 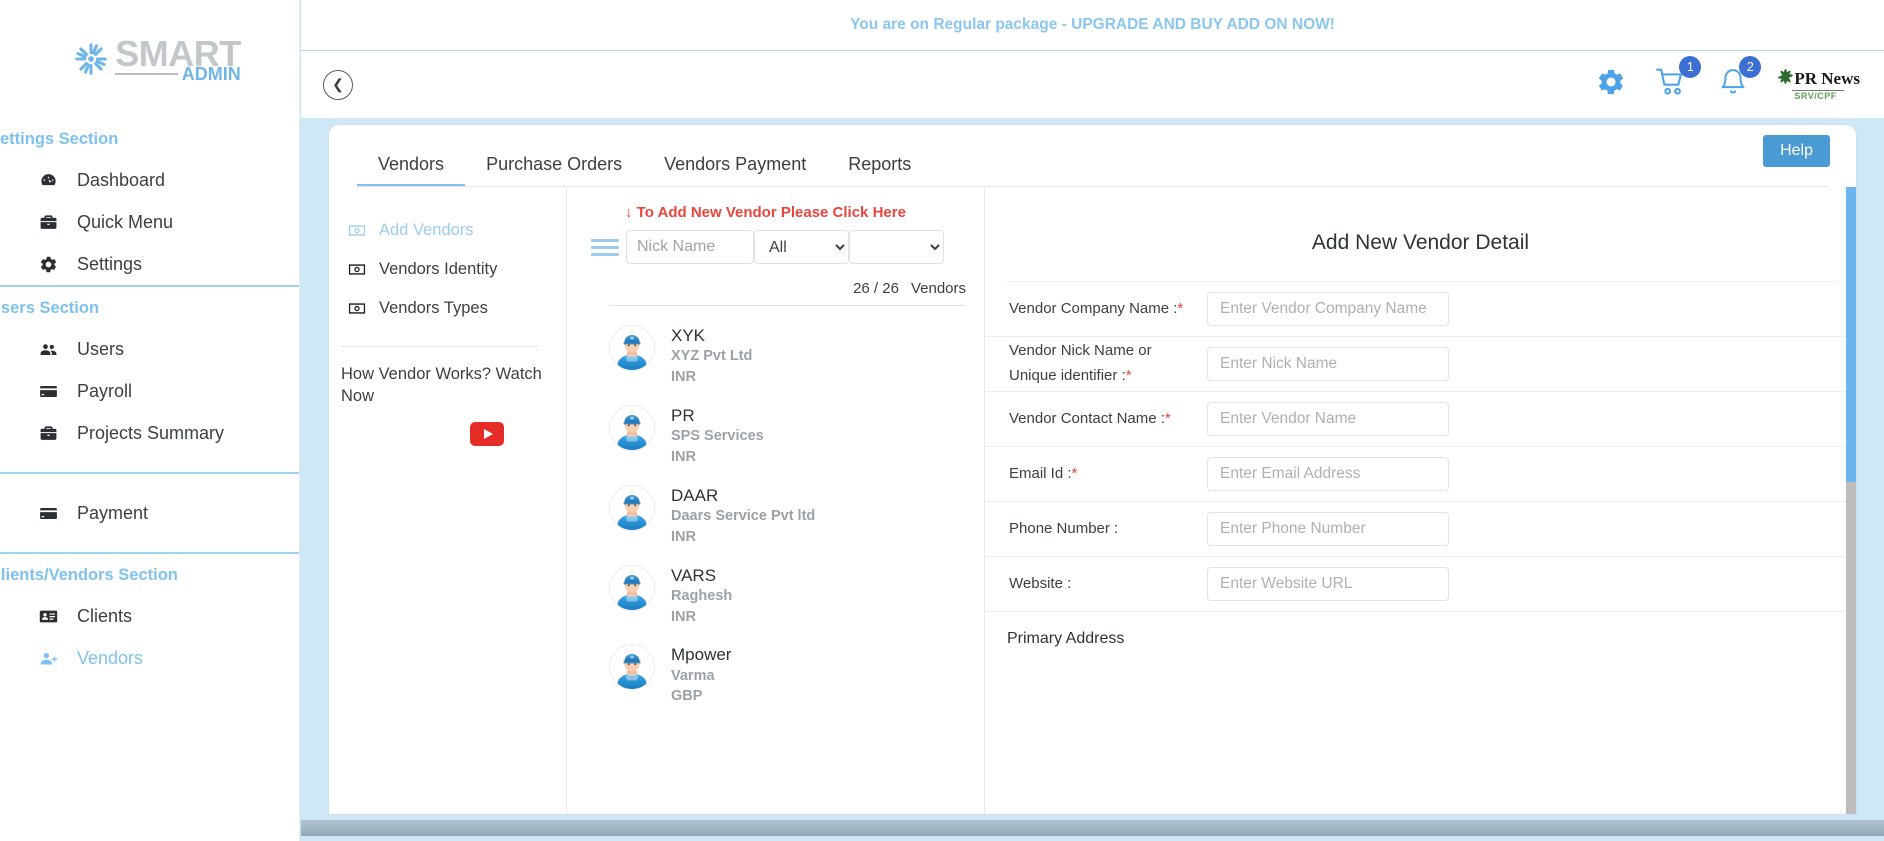 I want to click on vendor-nick-name: Mpower, so click(x=701, y=655).